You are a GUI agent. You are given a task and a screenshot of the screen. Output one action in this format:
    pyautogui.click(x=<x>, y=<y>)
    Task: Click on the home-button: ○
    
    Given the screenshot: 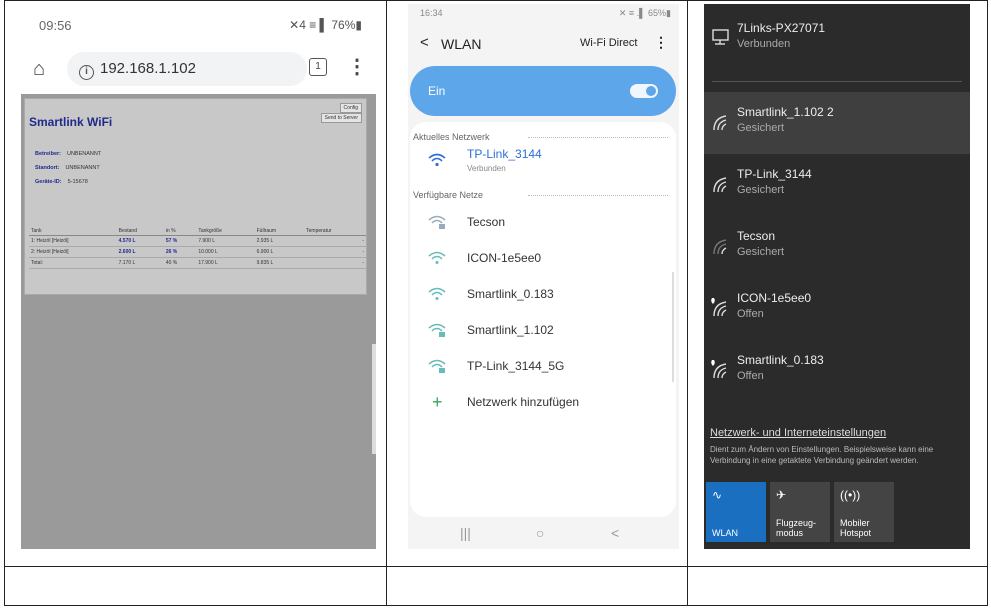 What is the action you would take?
    pyautogui.click(x=540, y=533)
    